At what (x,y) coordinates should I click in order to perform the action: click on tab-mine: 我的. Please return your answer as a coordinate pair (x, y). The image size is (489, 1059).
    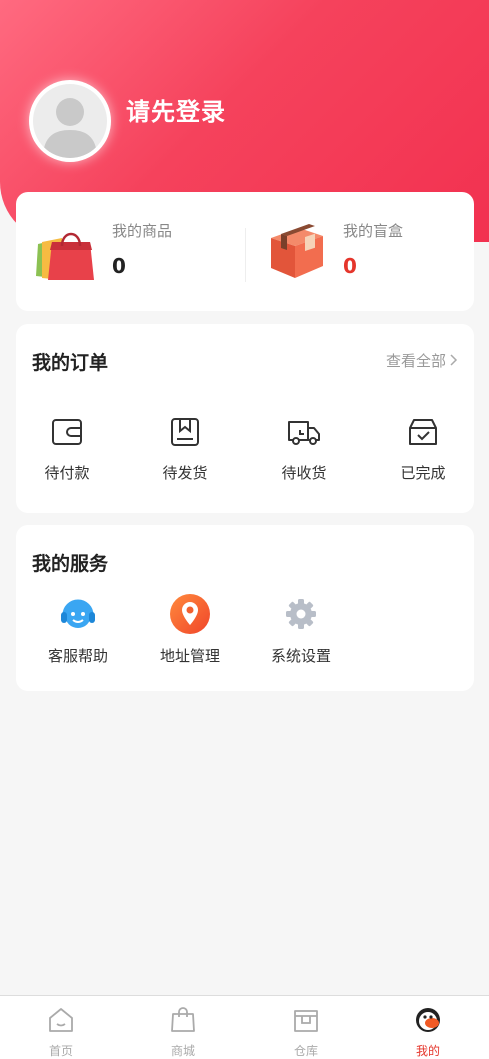
    Looking at the image, I should click on (428, 1032).